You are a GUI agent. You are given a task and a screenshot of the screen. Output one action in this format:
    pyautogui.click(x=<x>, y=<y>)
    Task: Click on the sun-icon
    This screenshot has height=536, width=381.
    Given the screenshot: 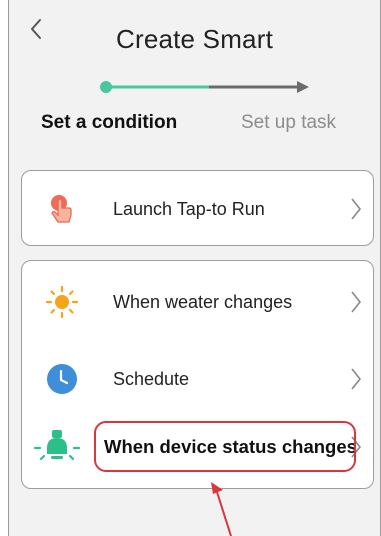 What is the action you would take?
    pyautogui.click(x=62, y=302)
    